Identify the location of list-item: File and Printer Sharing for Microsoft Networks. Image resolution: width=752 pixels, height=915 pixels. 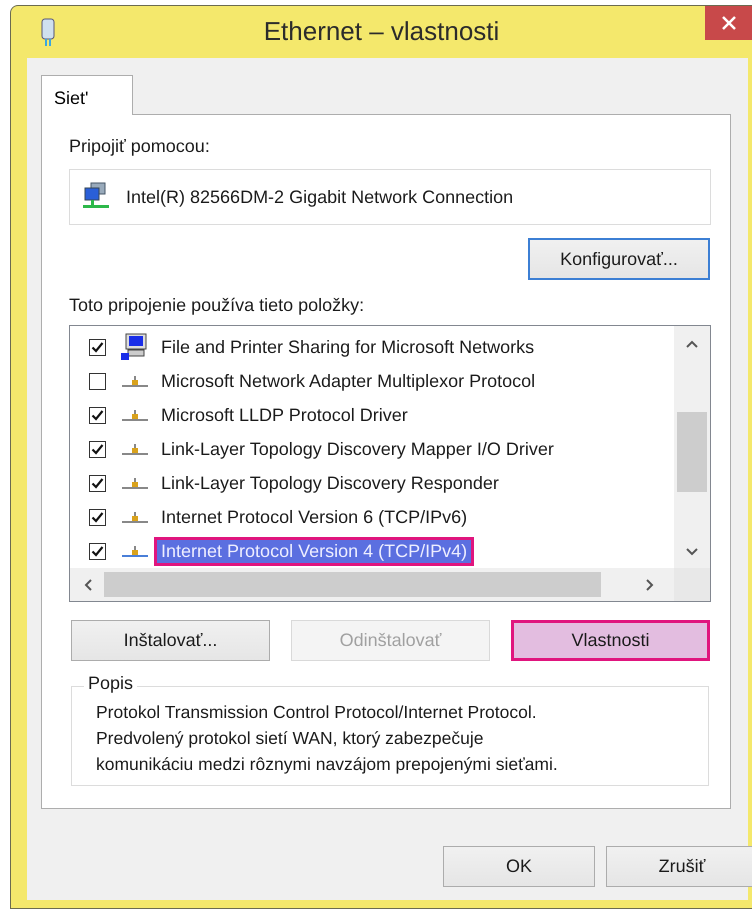
(348, 347).